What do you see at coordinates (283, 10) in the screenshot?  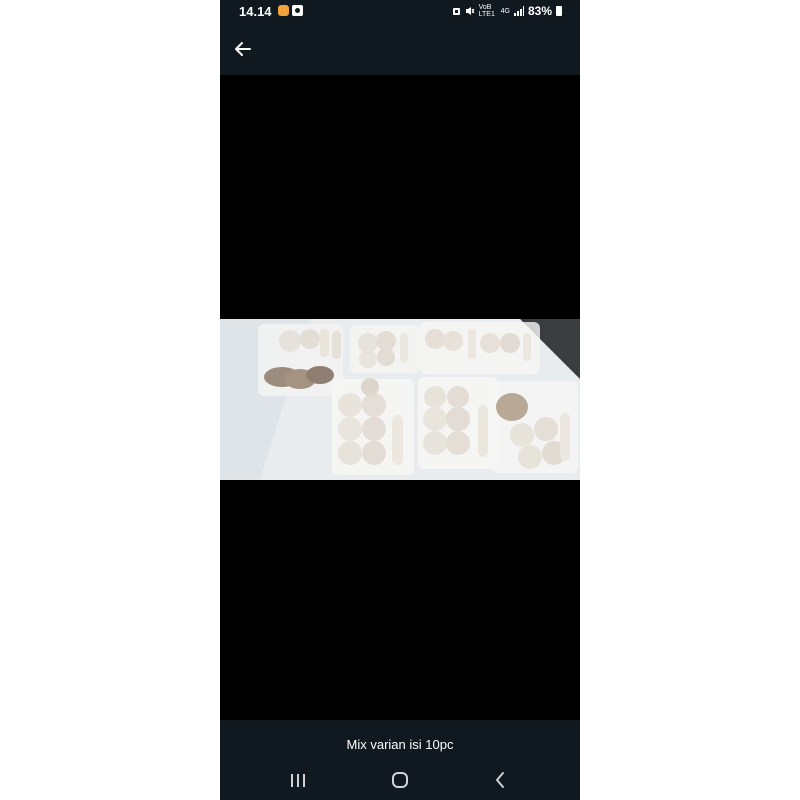 I see `notification-app-icon` at bounding box center [283, 10].